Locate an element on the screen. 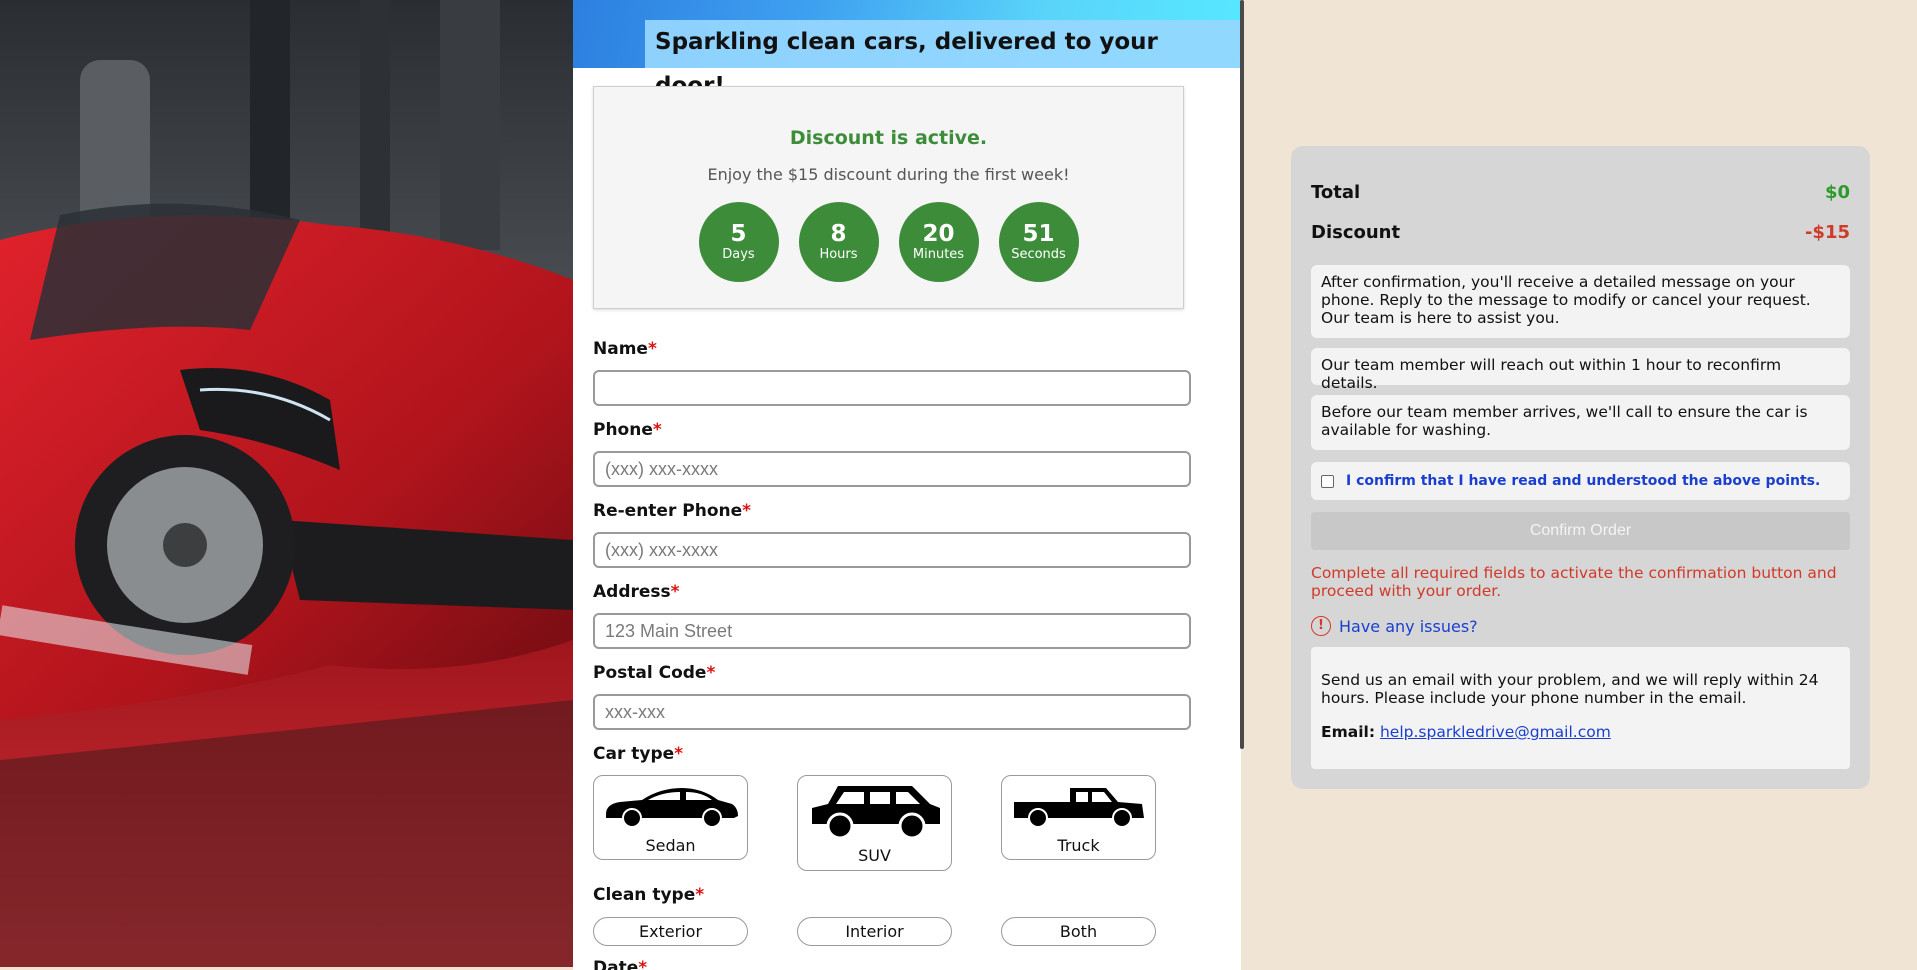 Image resolution: width=1917 pixels, height=970 pixels. clean-option-exterior: Exterior is located at coordinates (670, 931).